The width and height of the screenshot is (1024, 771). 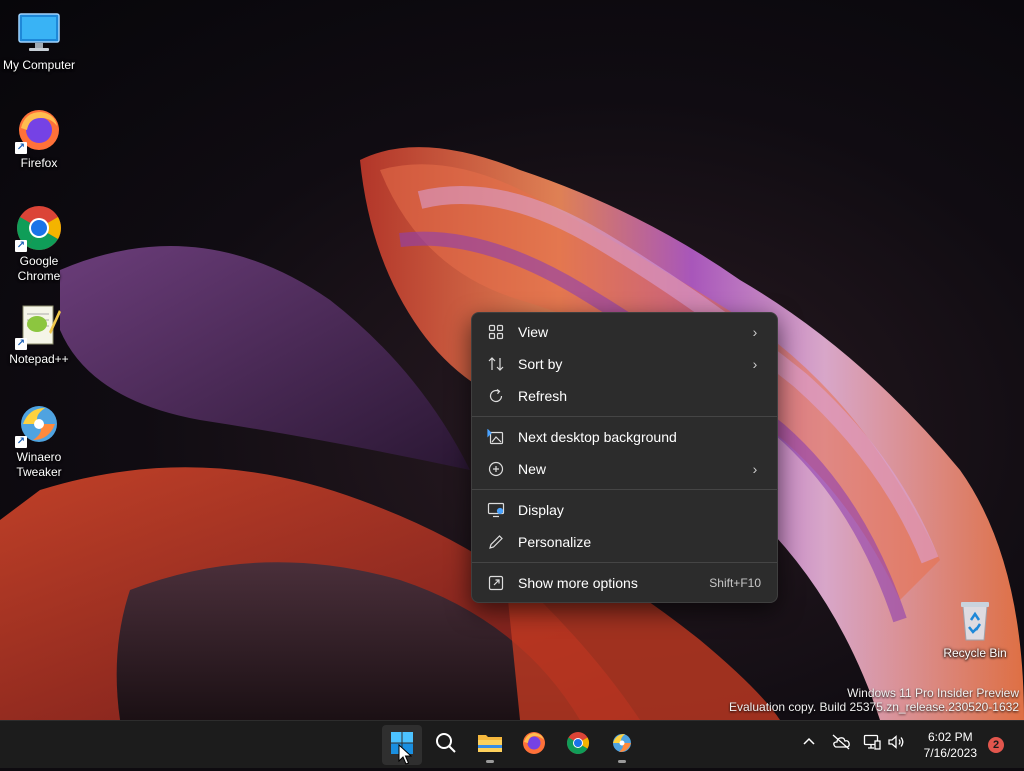 I want to click on grid-icon, so click(x=496, y=332).